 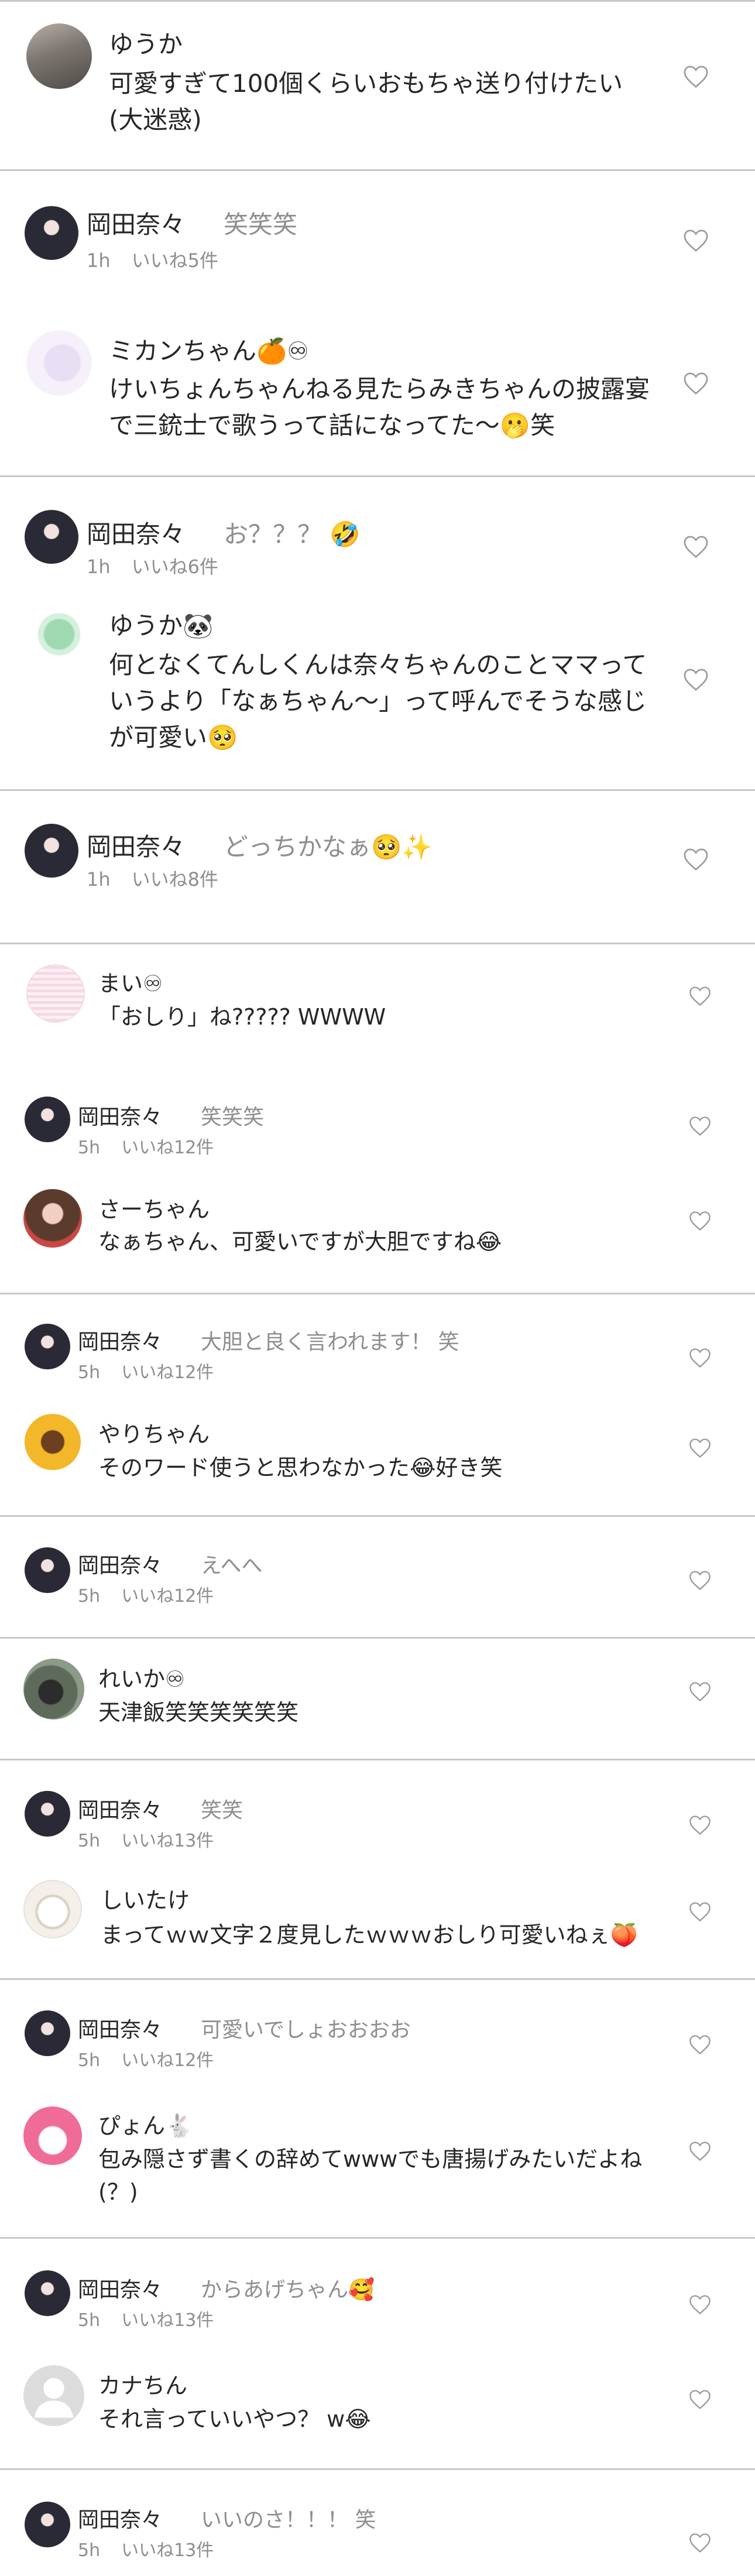 What do you see at coordinates (209, 349) in the screenshot?
I see `comment-author: ミカンちゃん🍊♾` at bounding box center [209, 349].